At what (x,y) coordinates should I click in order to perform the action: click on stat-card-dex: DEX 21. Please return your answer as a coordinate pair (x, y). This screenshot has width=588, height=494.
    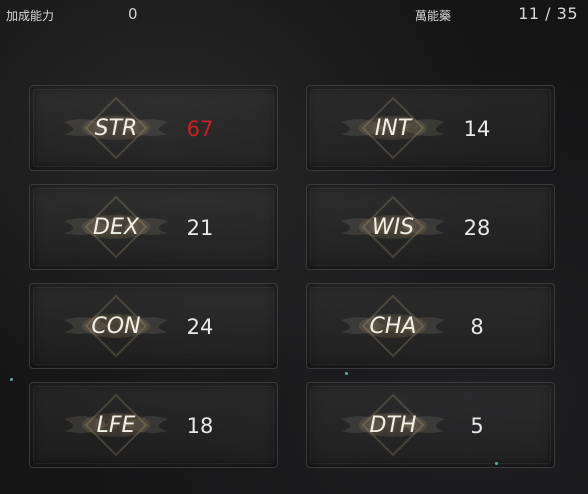
    Looking at the image, I should click on (153, 227).